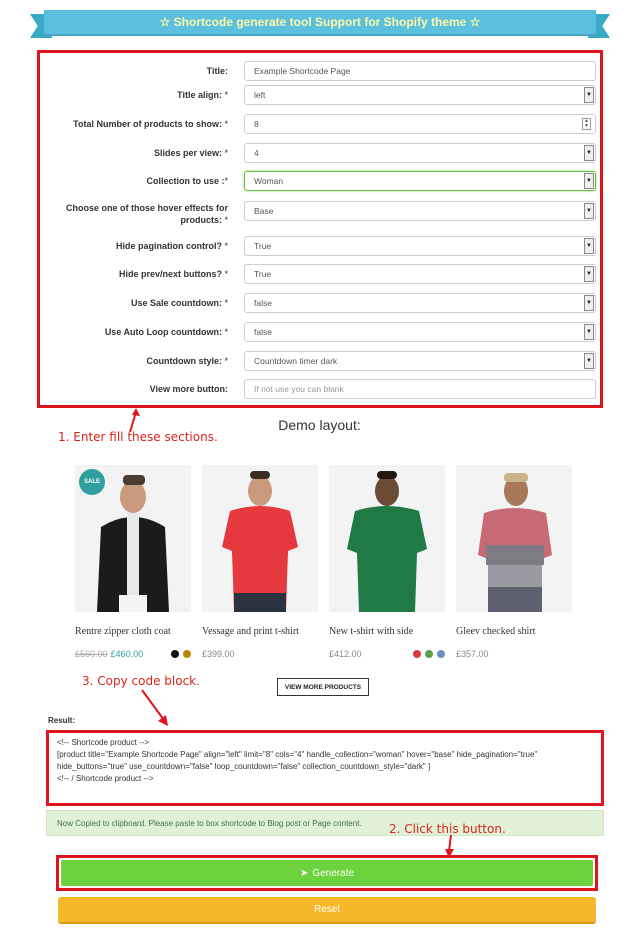 The width and height of the screenshot is (639, 929). I want to click on generate-button: ➤ Generate, so click(327, 873).